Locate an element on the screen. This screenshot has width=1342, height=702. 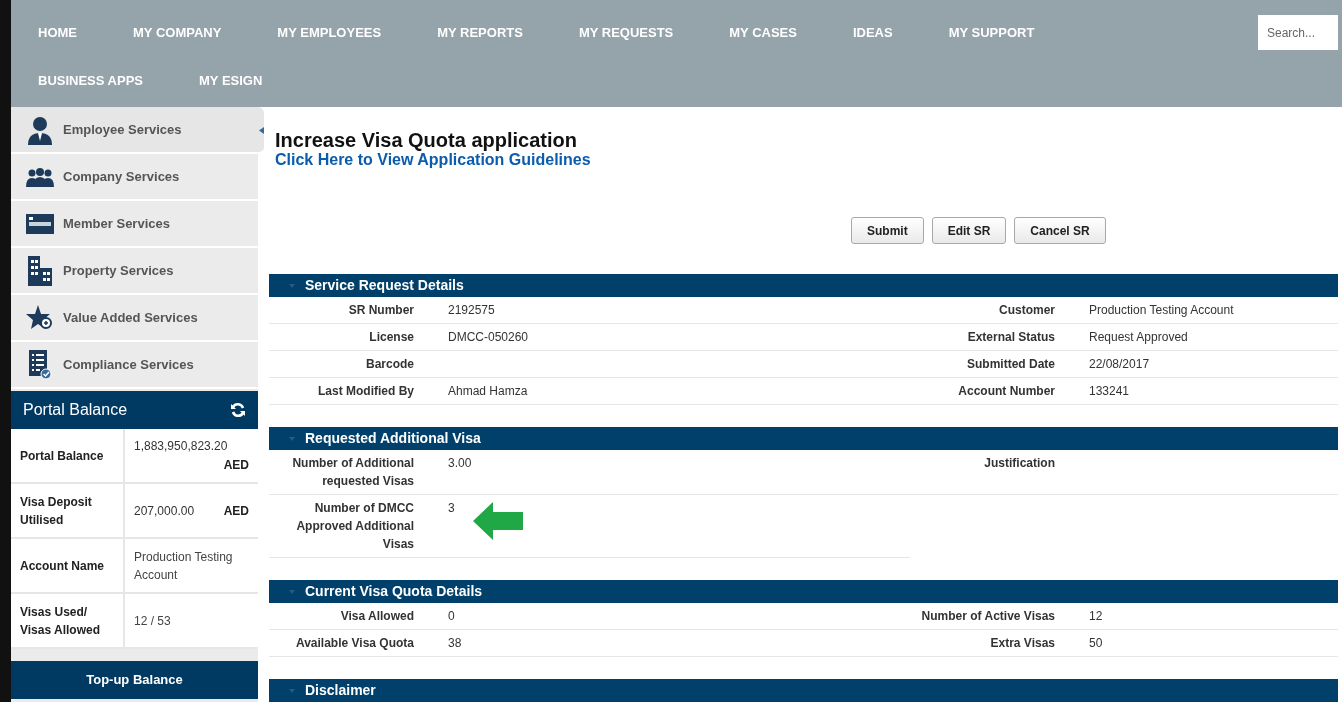
people-icon is located at coordinates (40, 176).